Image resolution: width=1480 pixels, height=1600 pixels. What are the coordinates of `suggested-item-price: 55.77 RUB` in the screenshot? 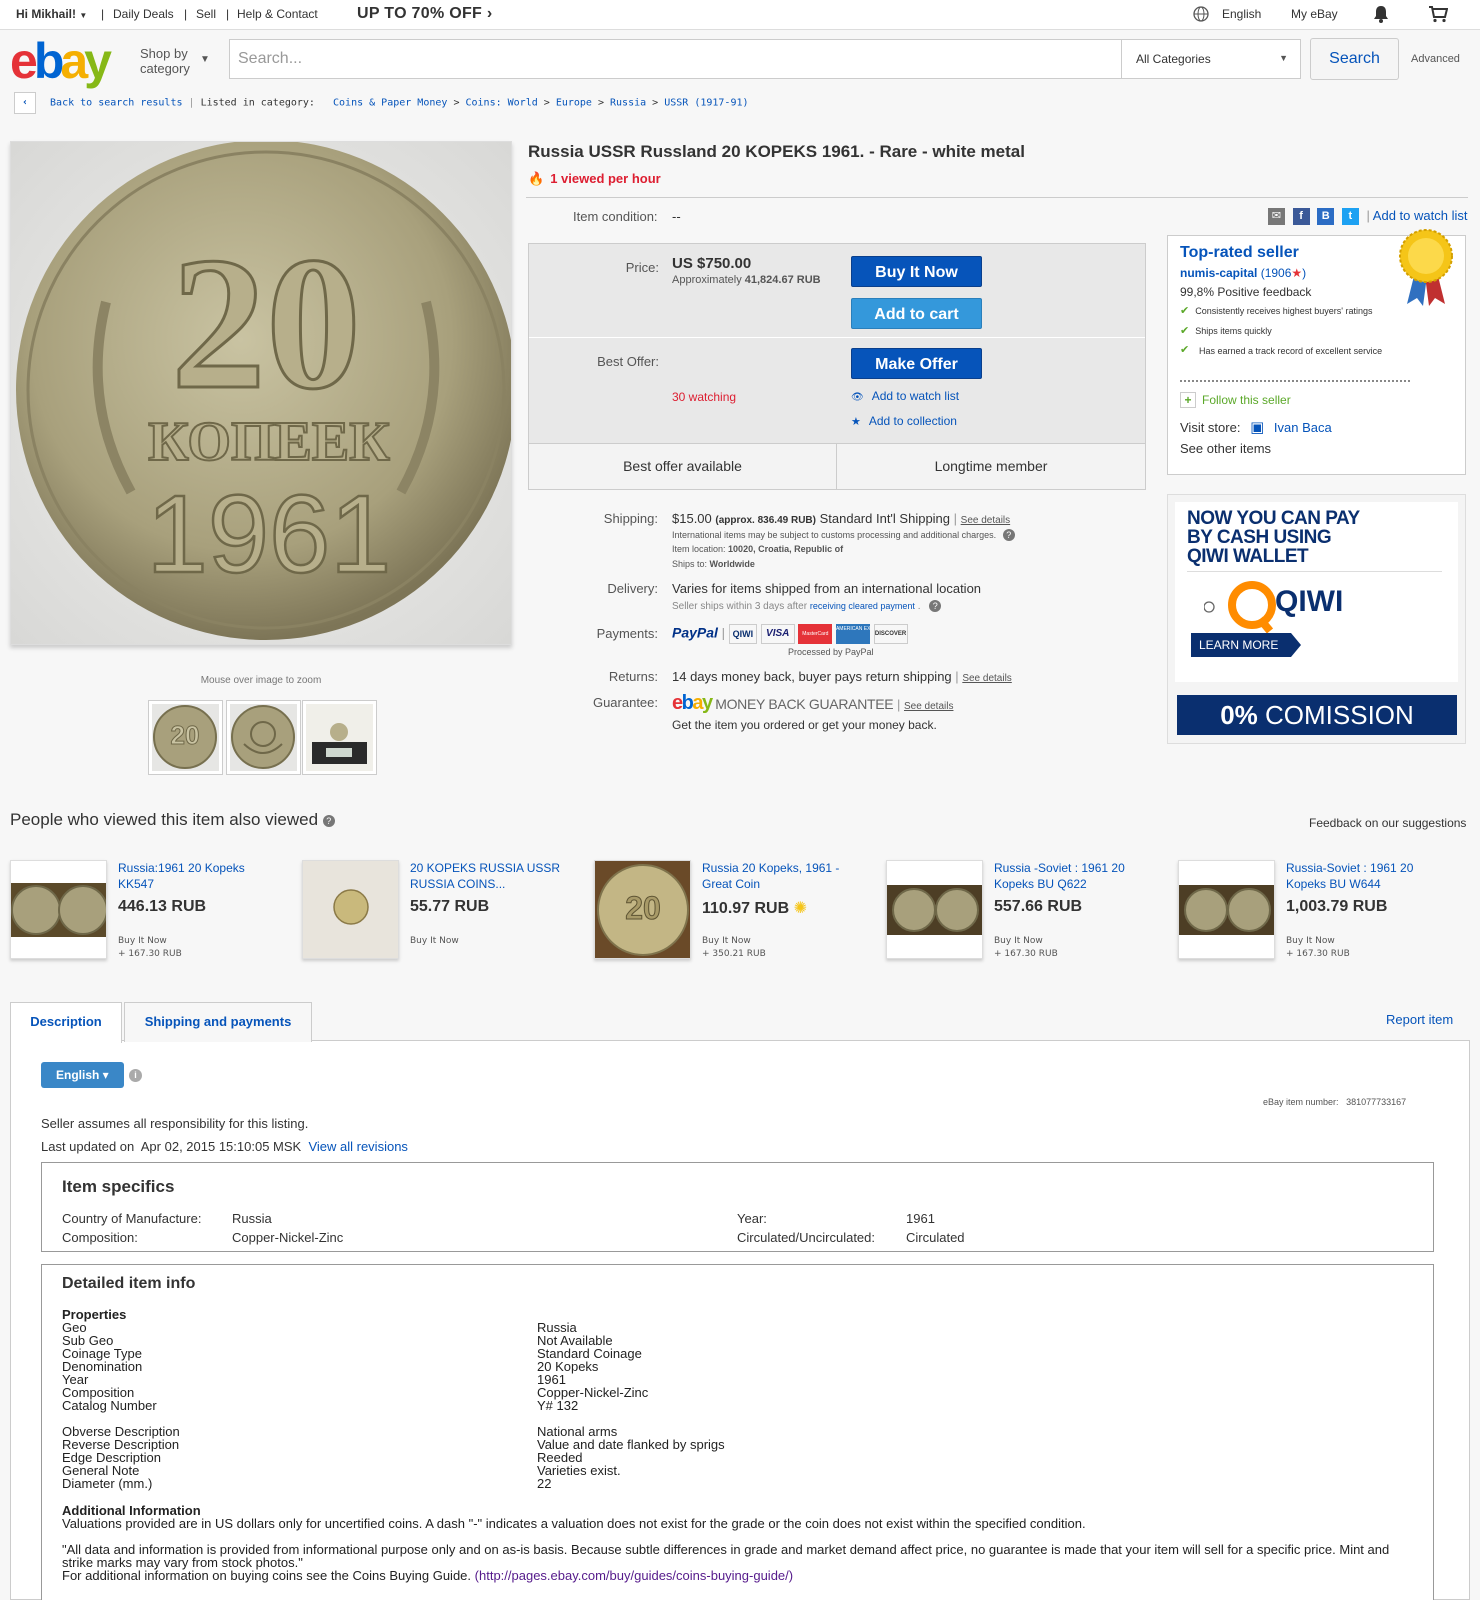 It's located at (450, 906).